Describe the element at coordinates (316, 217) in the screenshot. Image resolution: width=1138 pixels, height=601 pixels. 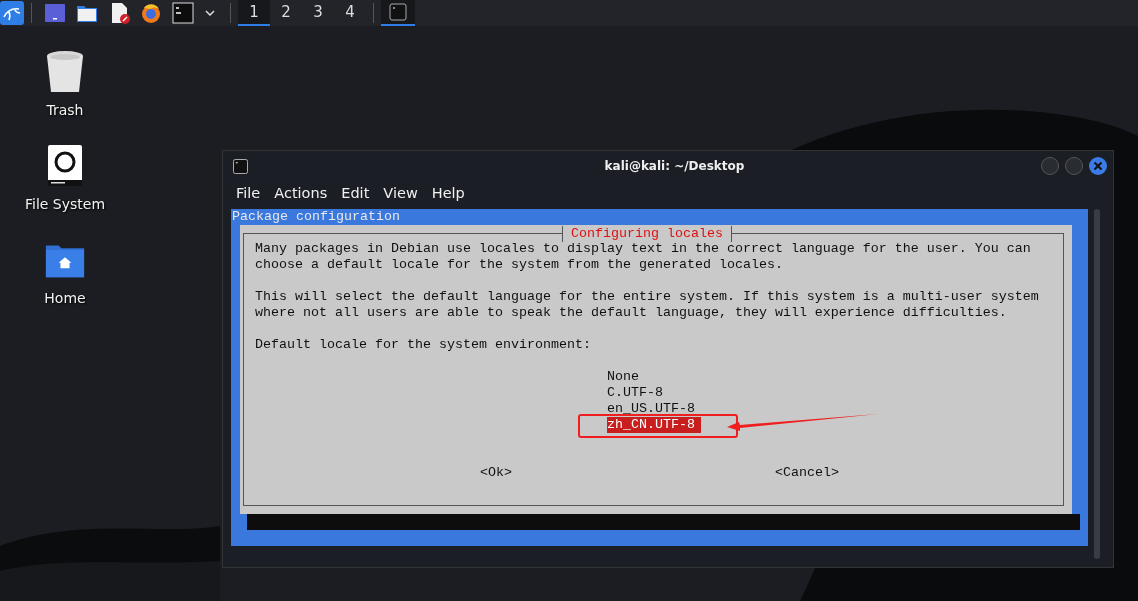
I see `screen-header: Package configuration` at that location.